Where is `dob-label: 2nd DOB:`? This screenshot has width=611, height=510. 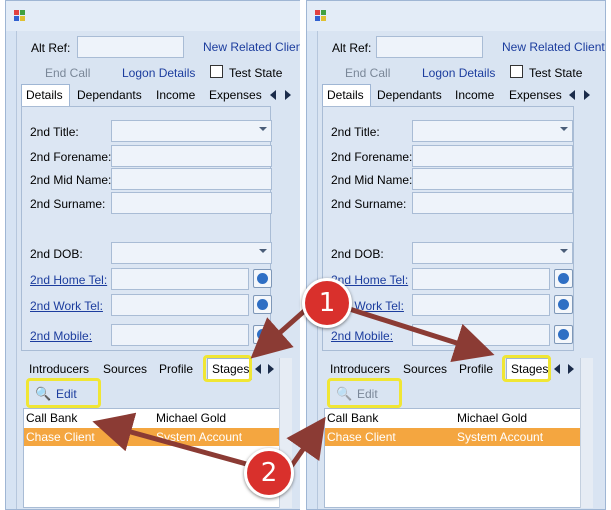 dob-label: 2nd DOB: is located at coordinates (56, 254).